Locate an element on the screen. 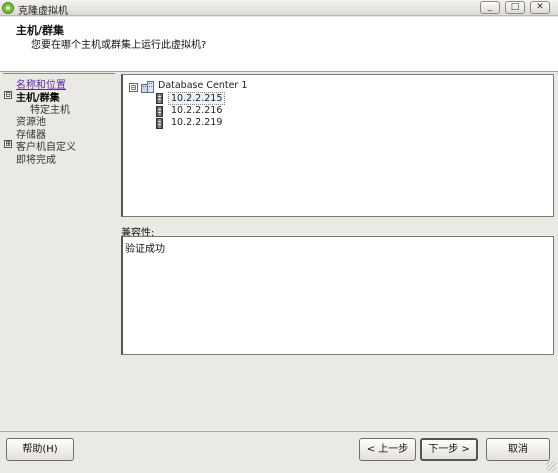  page-subtitle: 您要在哪个主机或群集上运行此虚拟机? is located at coordinates (119, 45).